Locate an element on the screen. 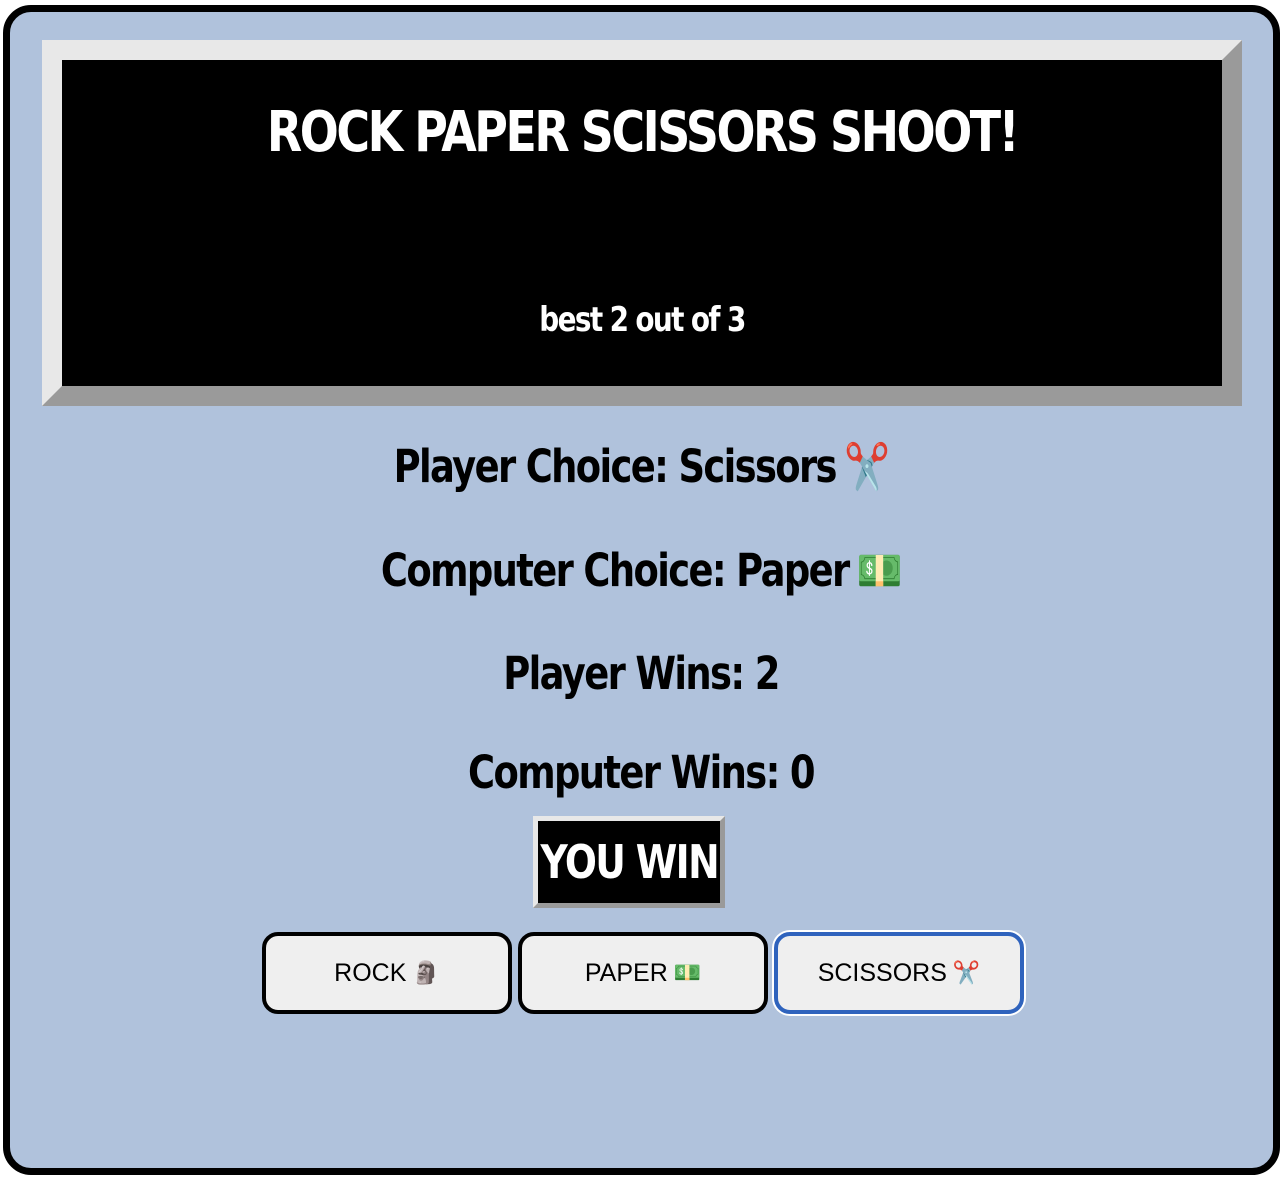  scissors-button-label: SCISSORS is located at coordinates (882, 972).